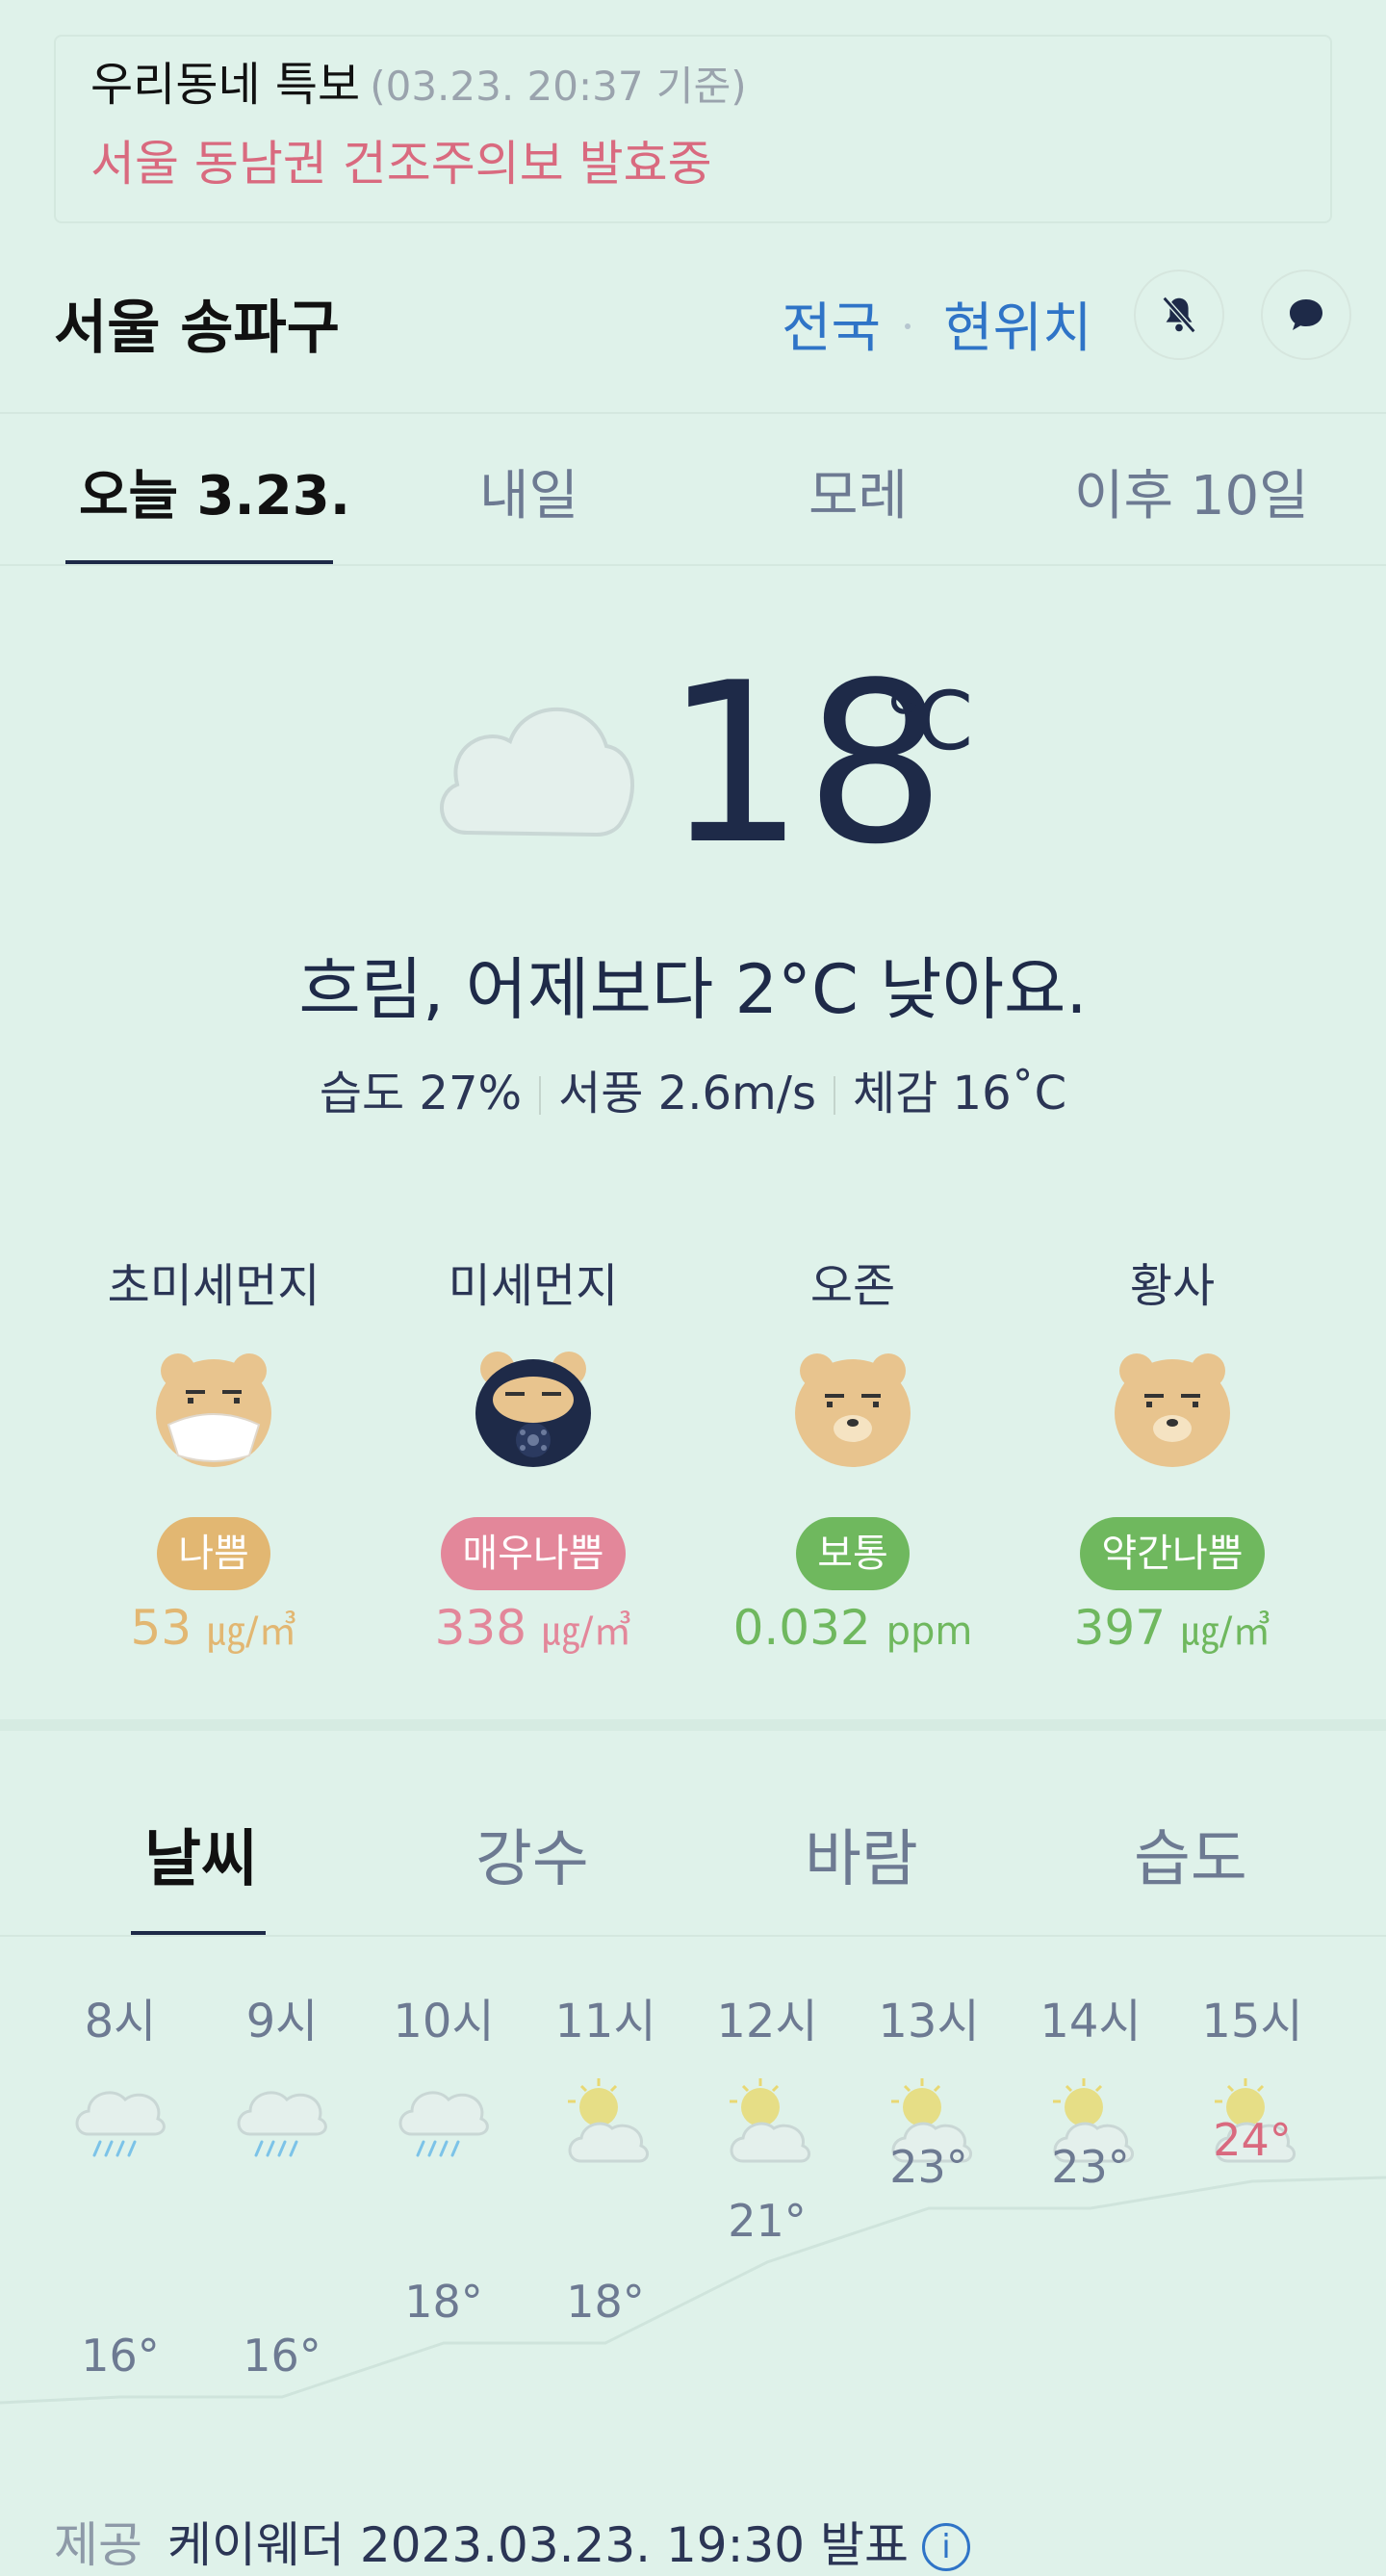 The width and height of the screenshot is (1386, 2576). I want to click on data-source: 제공 케이웨더 2023.03.23. 19:30 발표 i, so click(512, 2541).